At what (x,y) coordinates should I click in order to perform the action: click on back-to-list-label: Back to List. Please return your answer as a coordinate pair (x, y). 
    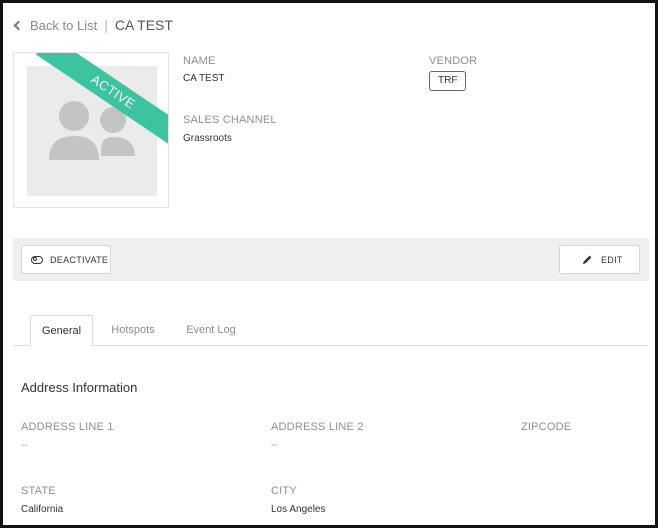
    Looking at the image, I should click on (64, 25).